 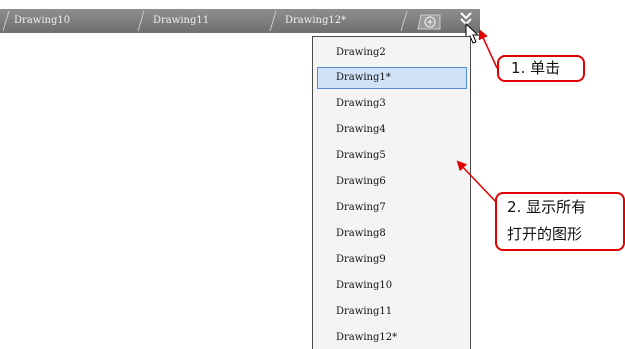 I want to click on callout-step2-line2: 打开的图形, so click(x=545, y=234).